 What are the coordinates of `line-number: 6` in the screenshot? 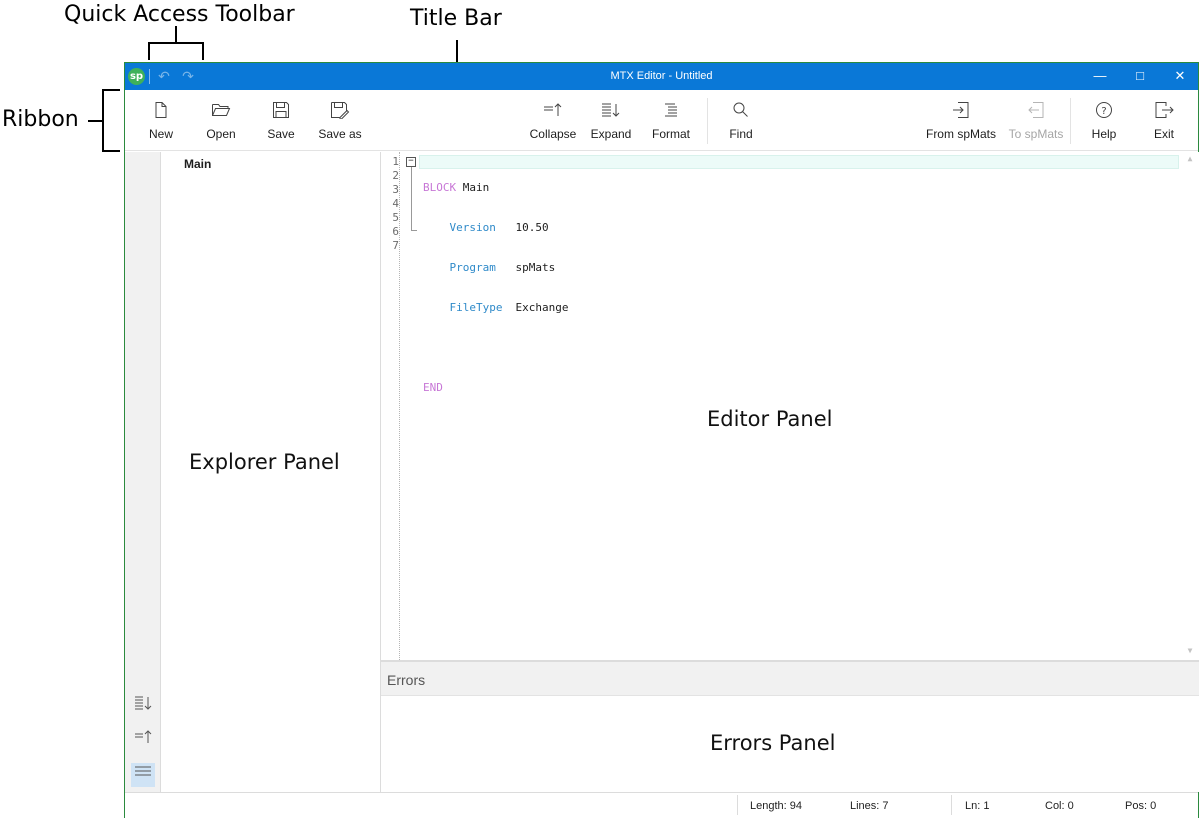 It's located at (395, 231).